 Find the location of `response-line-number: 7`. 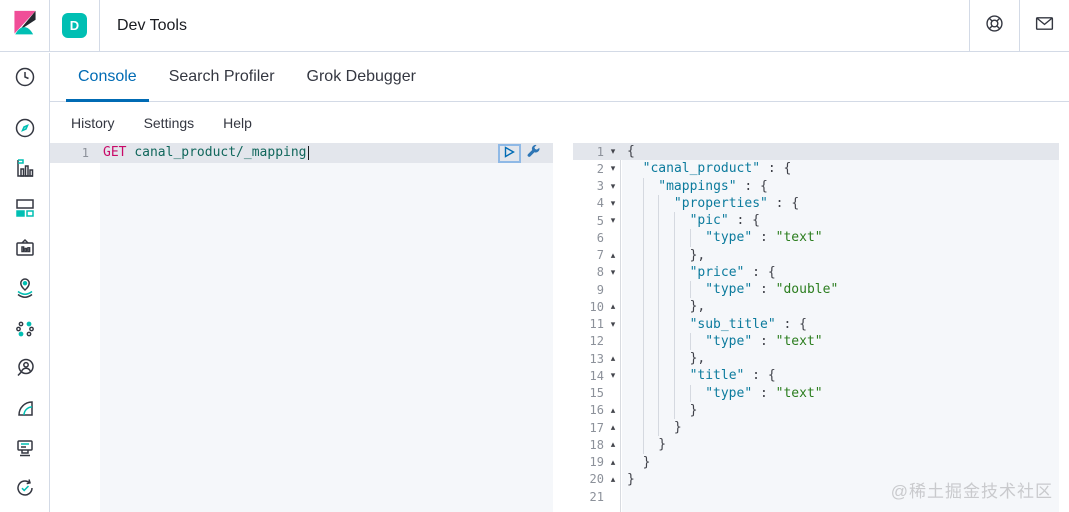

response-line-number: 7 is located at coordinates (600, 255).